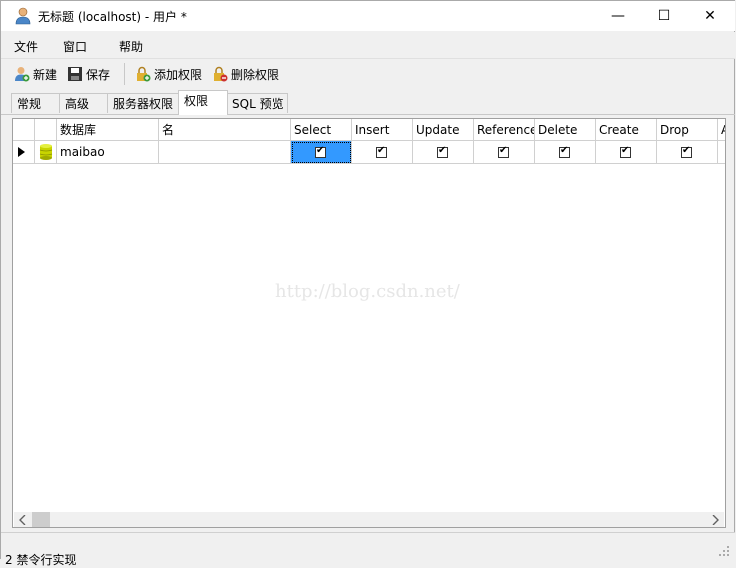  Describe the element at coordinates (178, 74) in the screenshot. I see `add-privilege-label: 添加权限` at that location.